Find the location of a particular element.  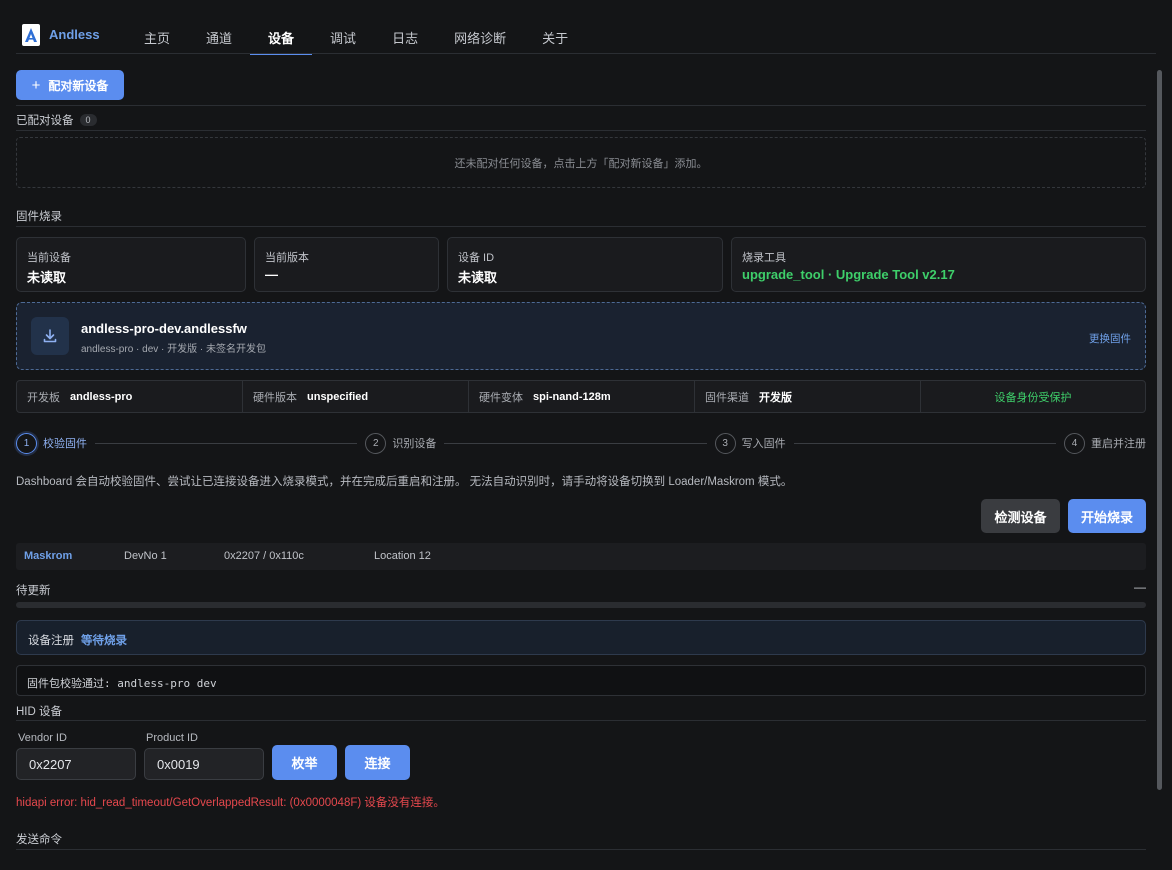

paired-devices-empty-state: 还未配对任何设备，点击上方「配对新设备」添加。 is located at coordinates (581, 162).